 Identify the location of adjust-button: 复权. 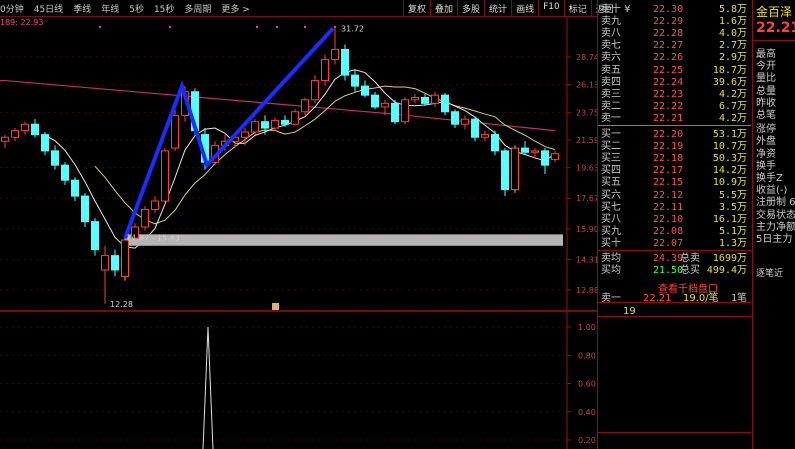
(416, 8).